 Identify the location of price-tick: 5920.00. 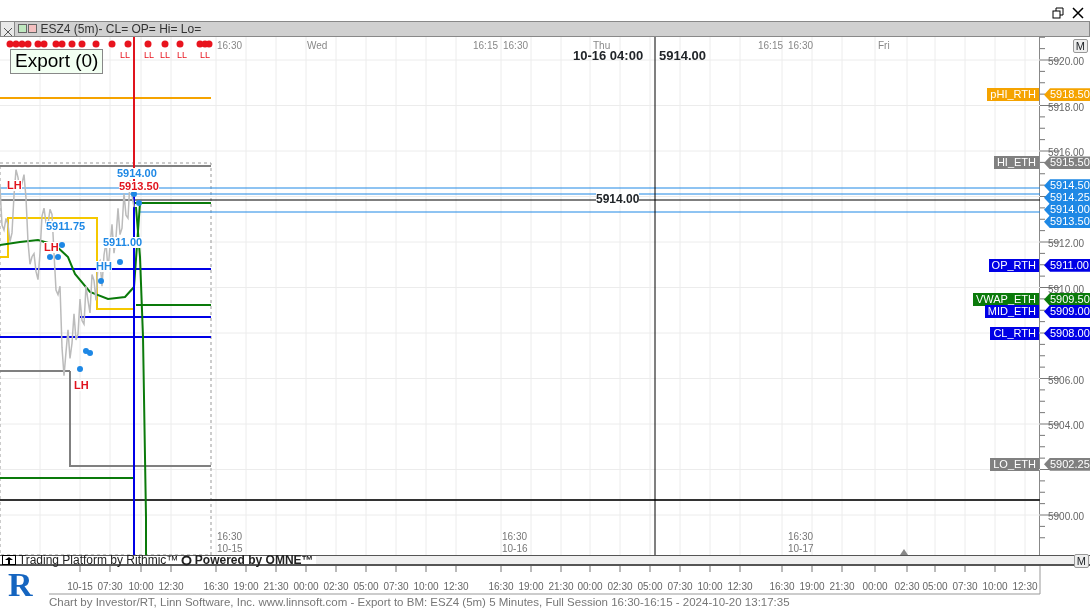
(1066, 62).